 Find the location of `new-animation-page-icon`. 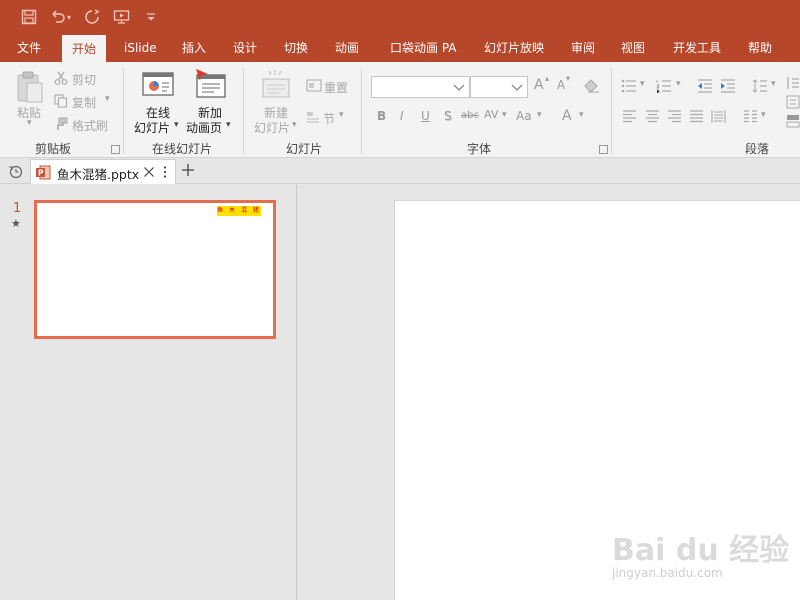

new-animation-page-icon is located at coordinates (211, 85).